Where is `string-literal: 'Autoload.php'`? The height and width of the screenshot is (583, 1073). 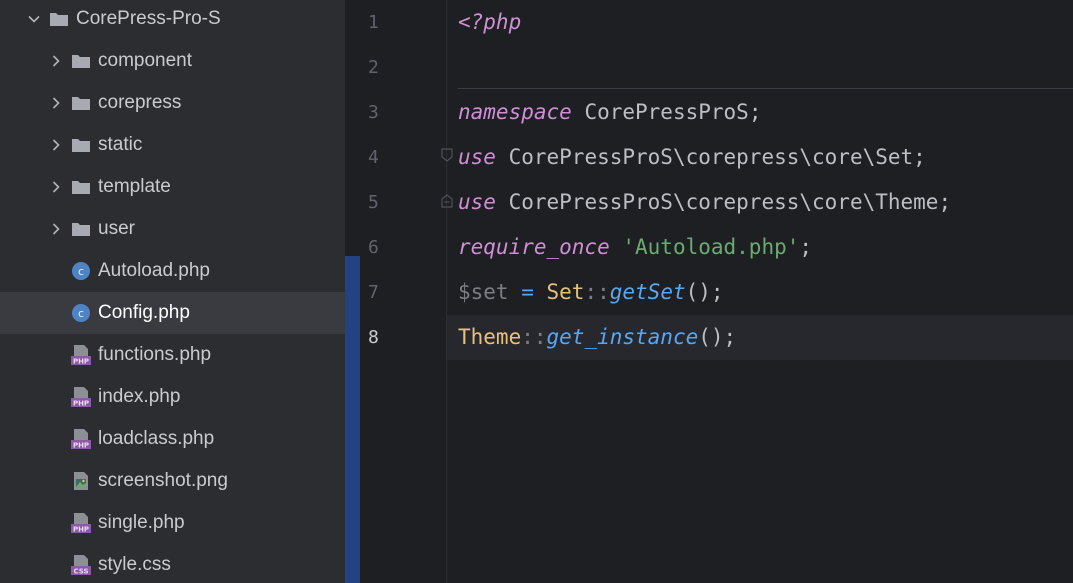
string-literal: 'Autoload.php' is located at coordinates (711, 247).